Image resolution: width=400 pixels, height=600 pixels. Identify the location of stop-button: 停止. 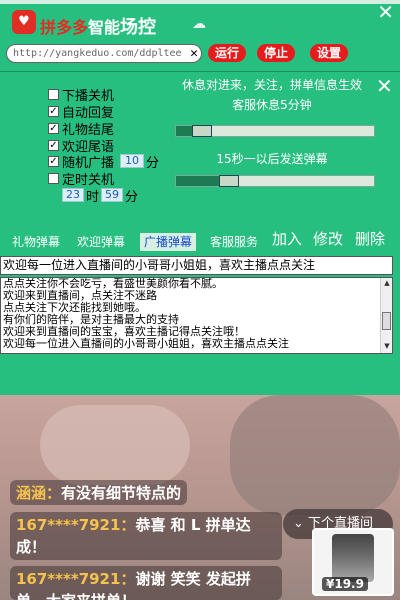
(276, 53).